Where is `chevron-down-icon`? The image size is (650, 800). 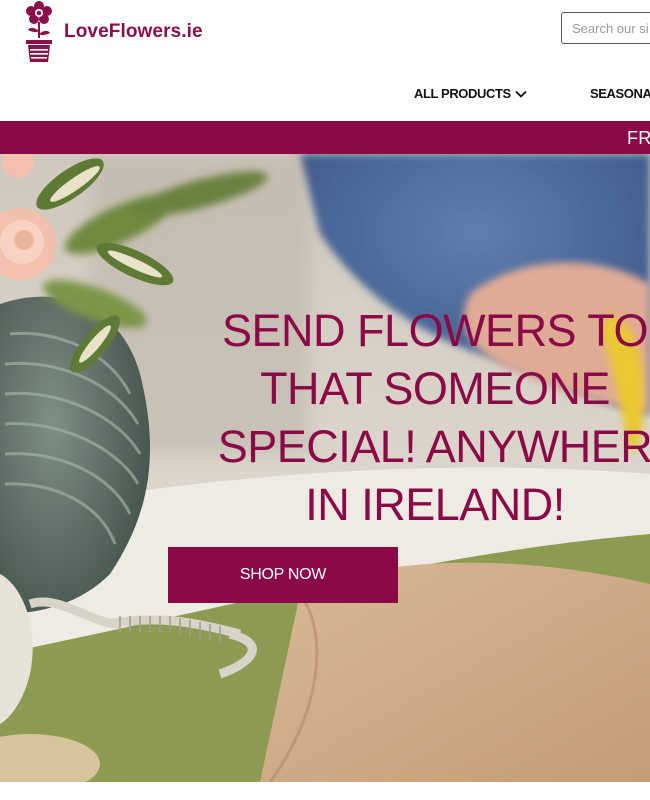 chevron-down-icon is located at coordinates (521, 94).